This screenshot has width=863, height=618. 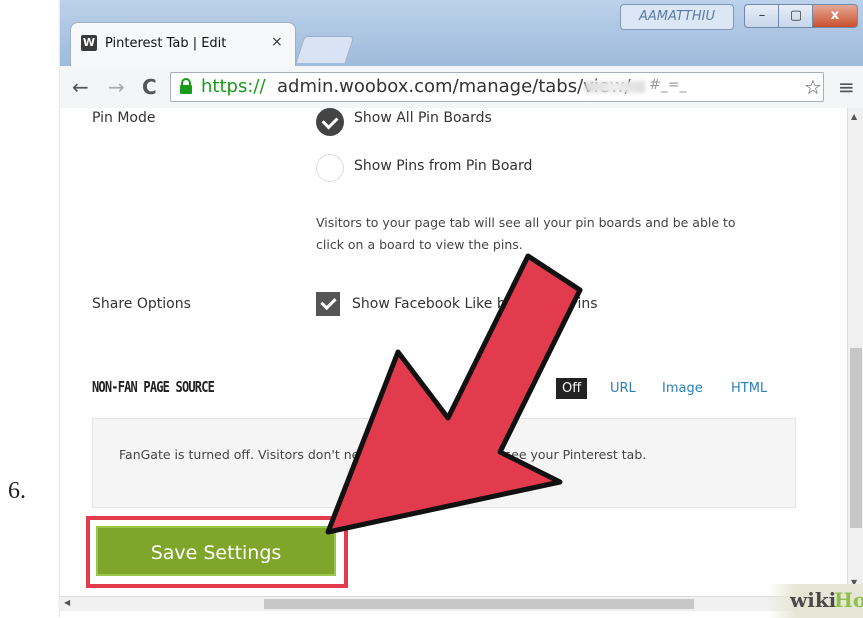 I want to click on url-fragment: #_=_, so click(x=668, y=85).